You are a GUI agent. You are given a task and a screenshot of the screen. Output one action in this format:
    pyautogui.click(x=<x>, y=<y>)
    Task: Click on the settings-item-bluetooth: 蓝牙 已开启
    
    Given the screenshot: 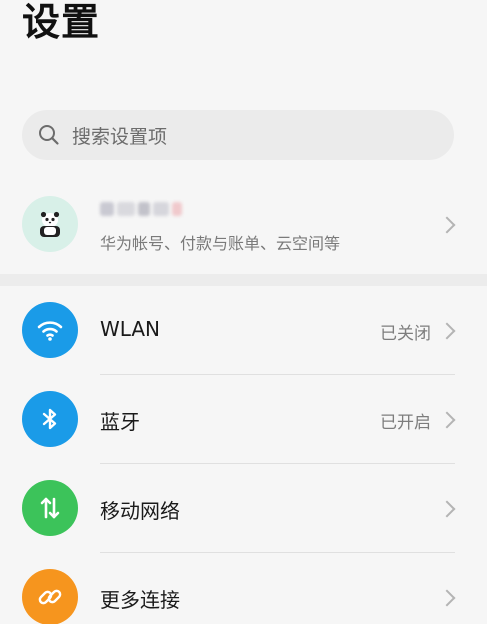 What is the action you would take?
    pyautogui.click(x=243, y=419)
    